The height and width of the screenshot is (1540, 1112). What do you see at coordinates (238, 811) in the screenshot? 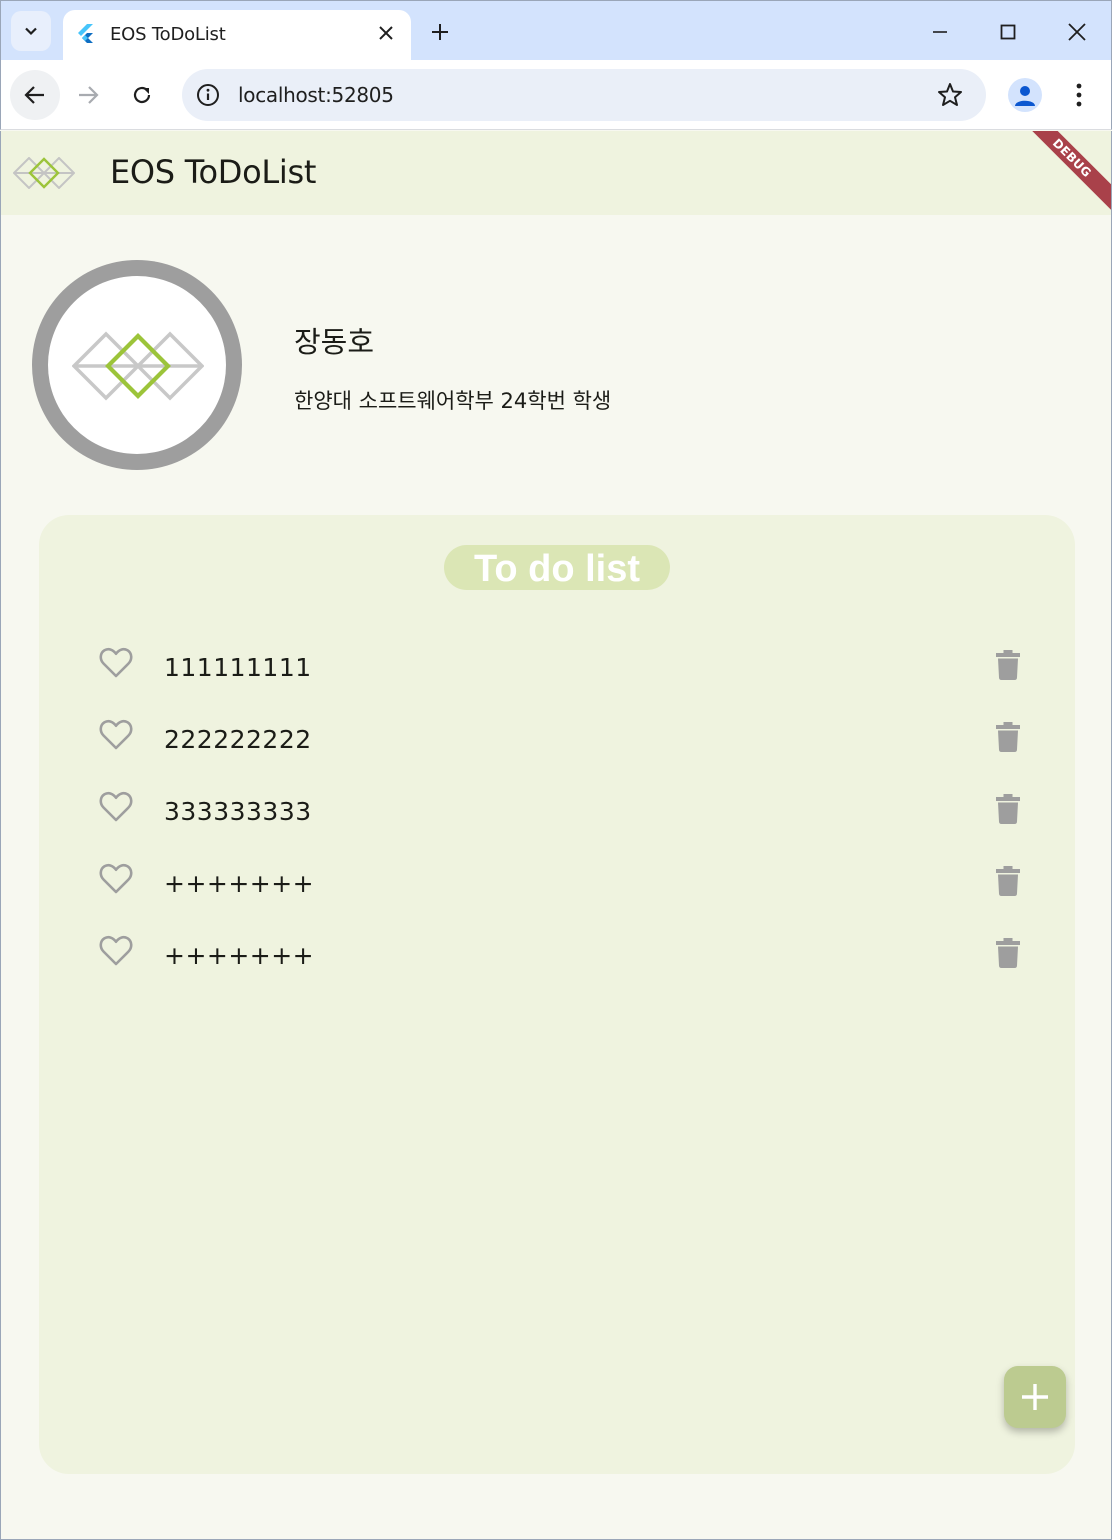
I see `todo-item-text: 333333333` at bounding box center [238, 811].